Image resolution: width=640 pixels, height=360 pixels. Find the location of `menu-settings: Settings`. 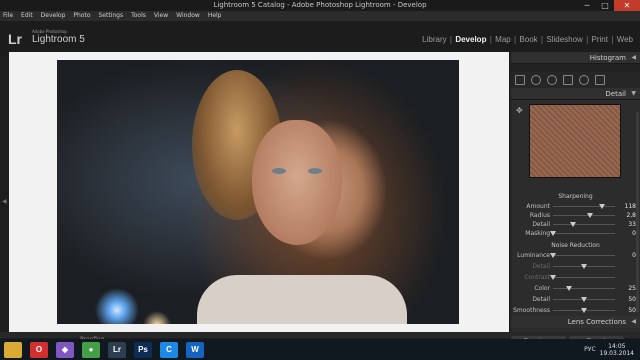

menu-settings: Settings is located at coordinates (111, 16).